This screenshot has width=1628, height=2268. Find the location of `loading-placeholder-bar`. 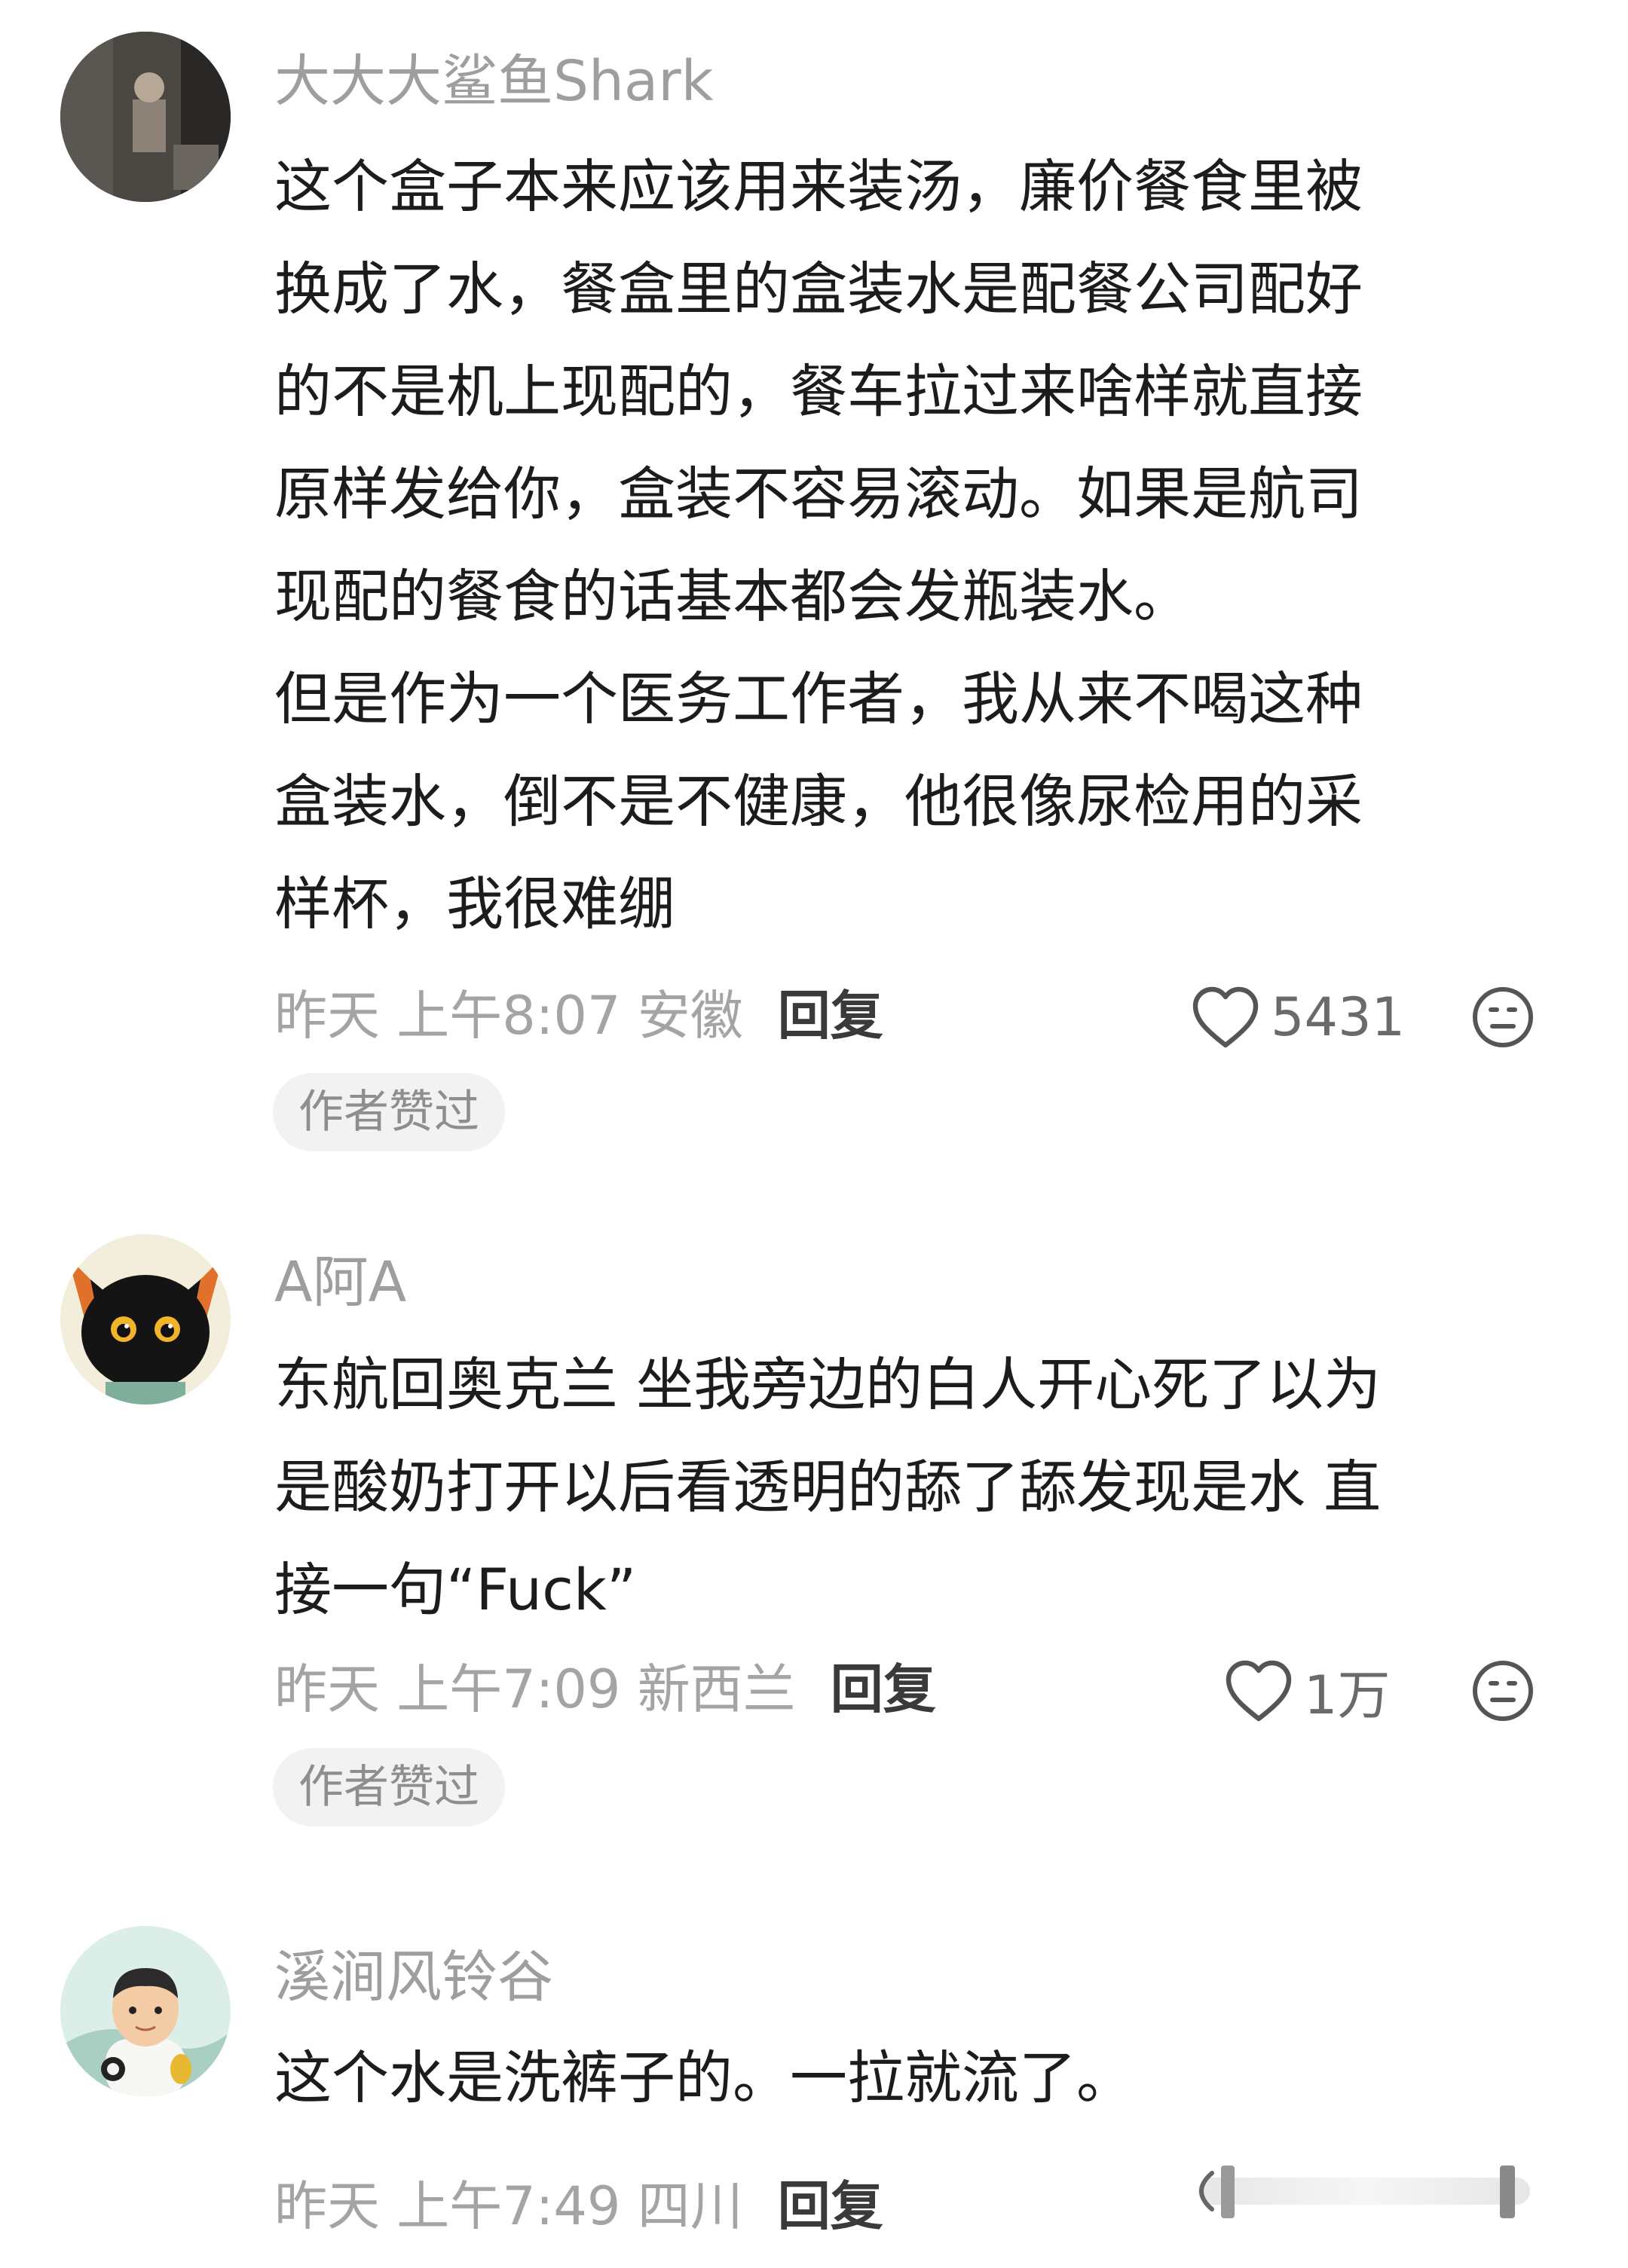

loading-placeholder-bar is located at coordinates (1364, 2192).